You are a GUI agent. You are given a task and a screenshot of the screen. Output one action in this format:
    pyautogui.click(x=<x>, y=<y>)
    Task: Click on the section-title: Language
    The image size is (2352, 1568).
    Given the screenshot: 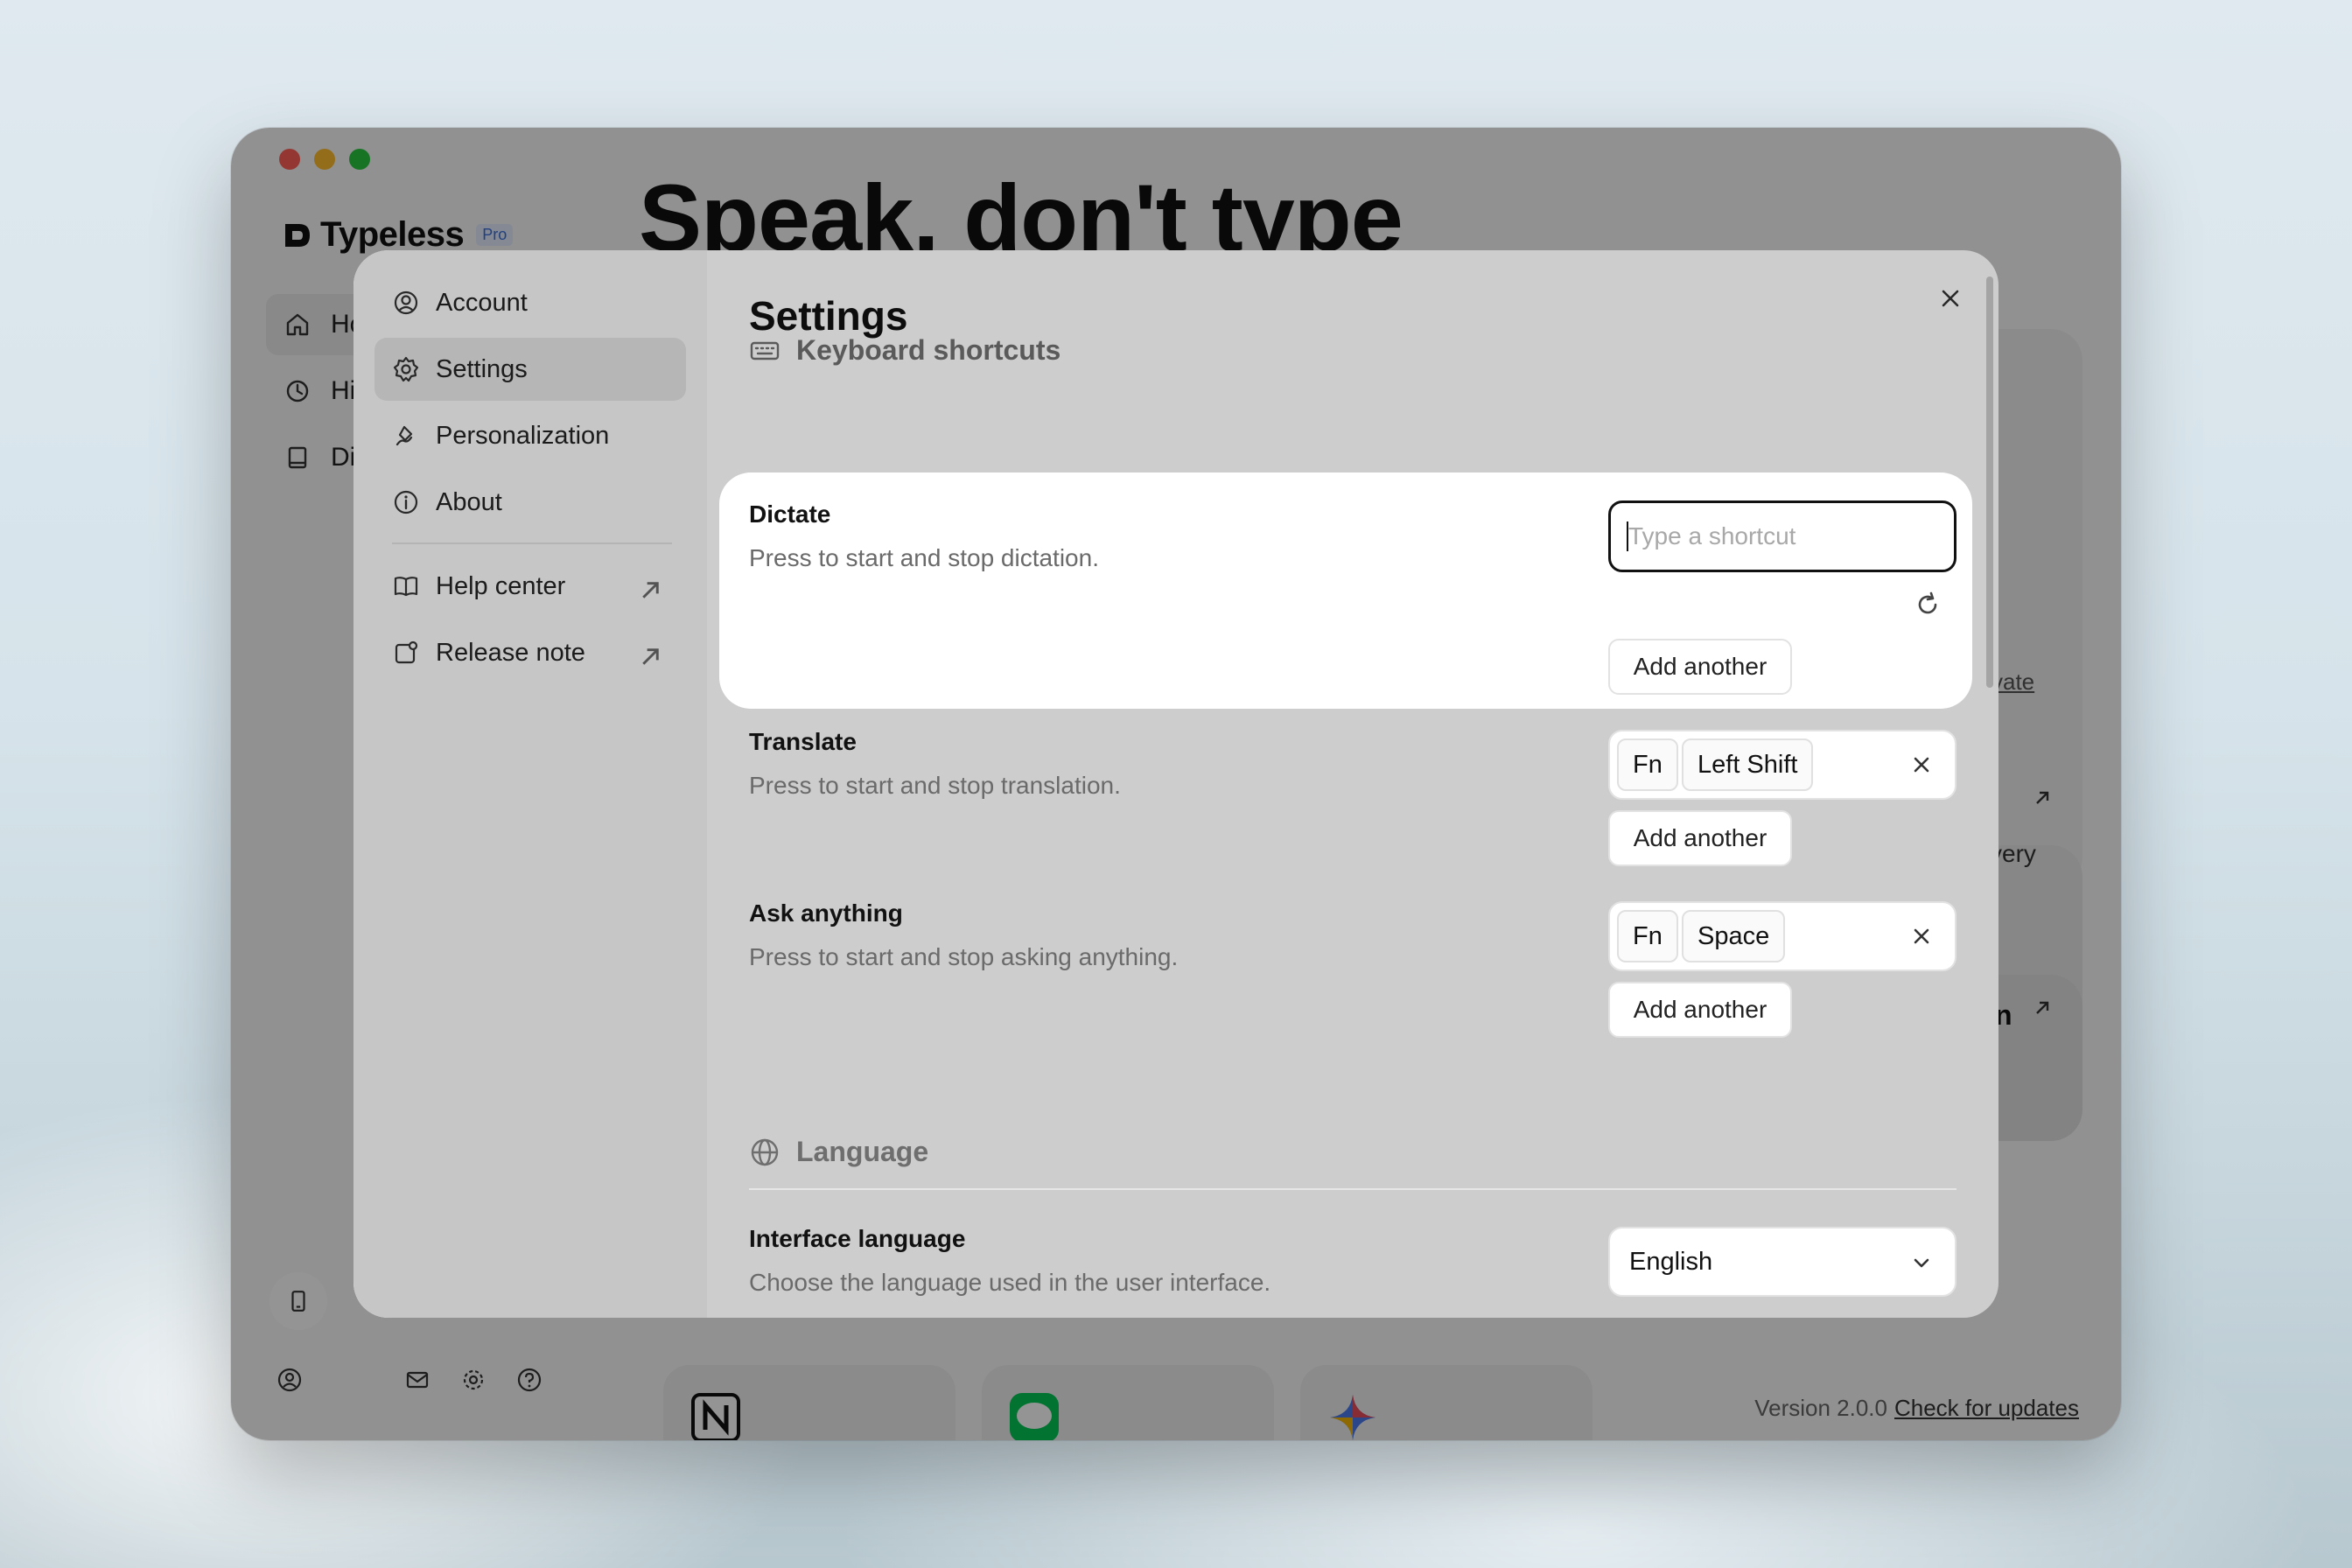 What is the action you would take?
    pyautogui.click(x=862, y=1151)
    